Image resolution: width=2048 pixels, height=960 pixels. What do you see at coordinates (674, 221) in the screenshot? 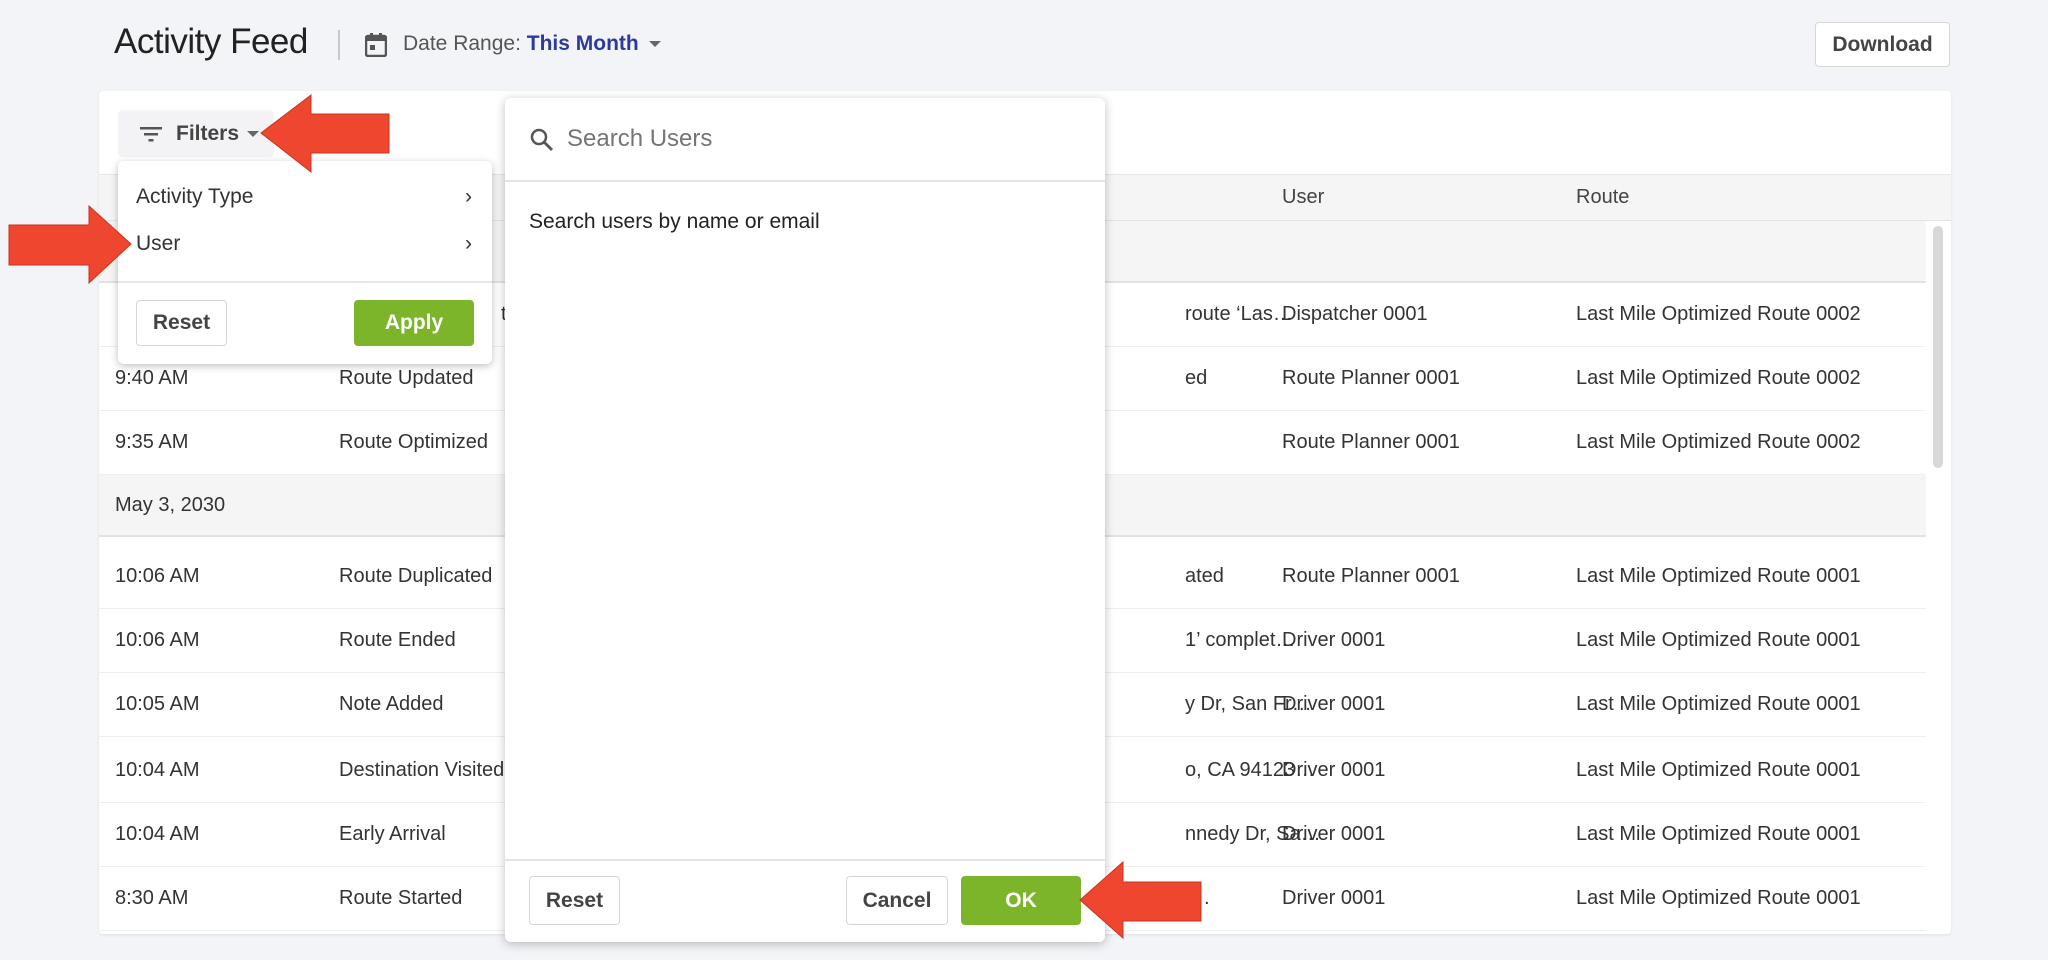
I see `search-hint: Search users by name or email` at bounding box center [674, 221].